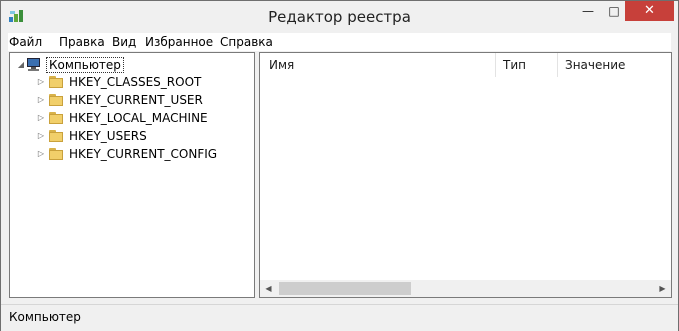 This screenshot has height=331, width=679. What do you see at coordinates (135, 81) in the screenshot?
I see `tree-item-label: HKEY_CLASSES_ROOT` at bounding box center [135, 81].